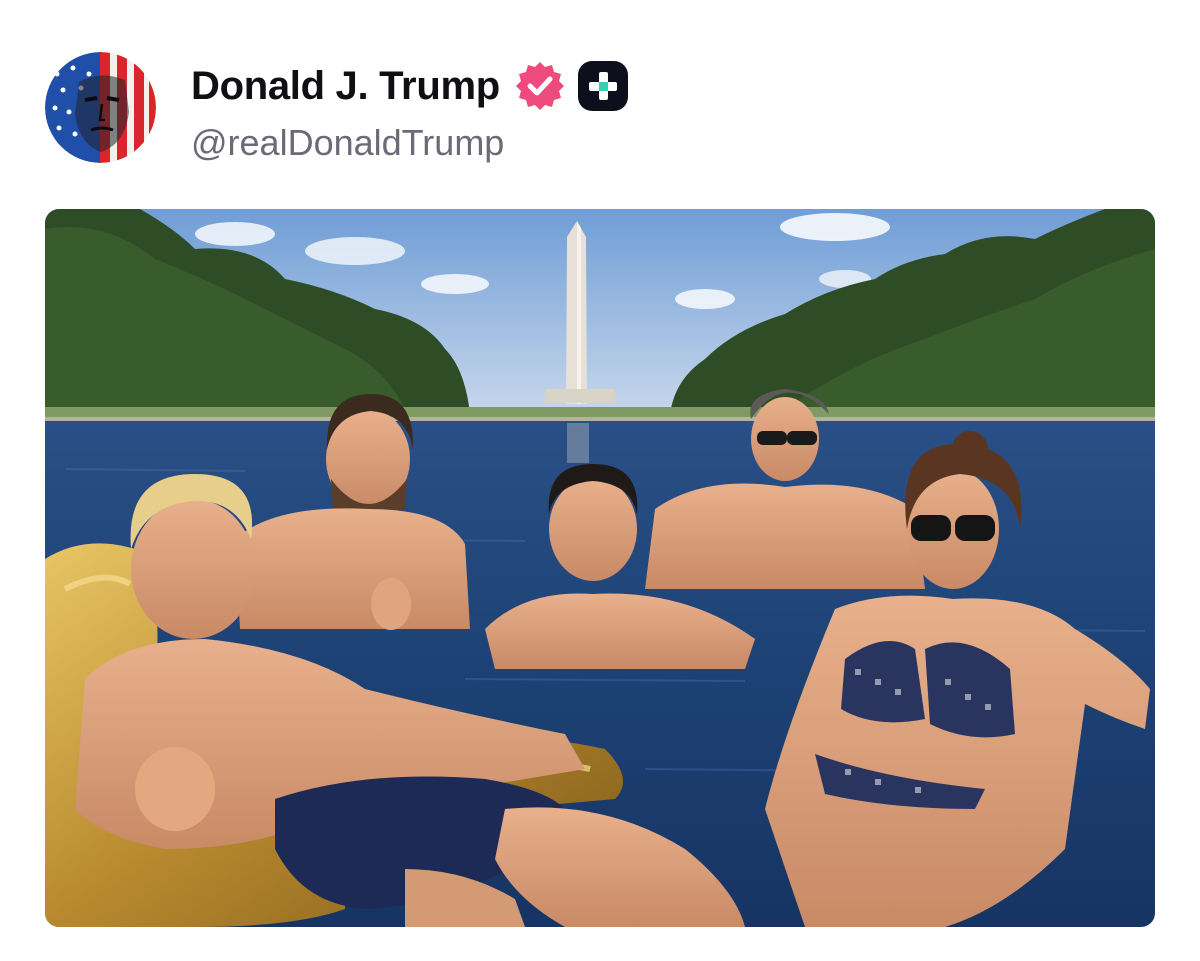 Image resolution: width=1200 pixels, height=961 pixels. I want to click on post-header: Donald J. Trump @realDonaldTrump, so click(600, 108).